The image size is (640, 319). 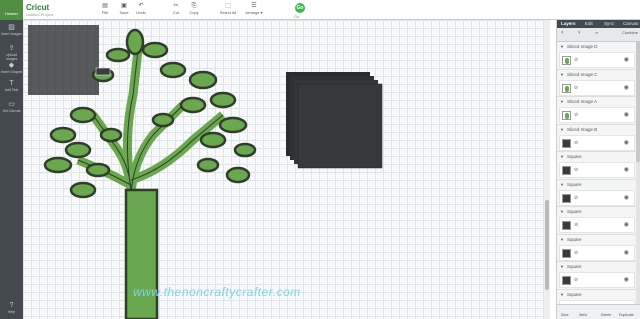 I want to click on panel-scrollbar, so click(x=638, y=173).